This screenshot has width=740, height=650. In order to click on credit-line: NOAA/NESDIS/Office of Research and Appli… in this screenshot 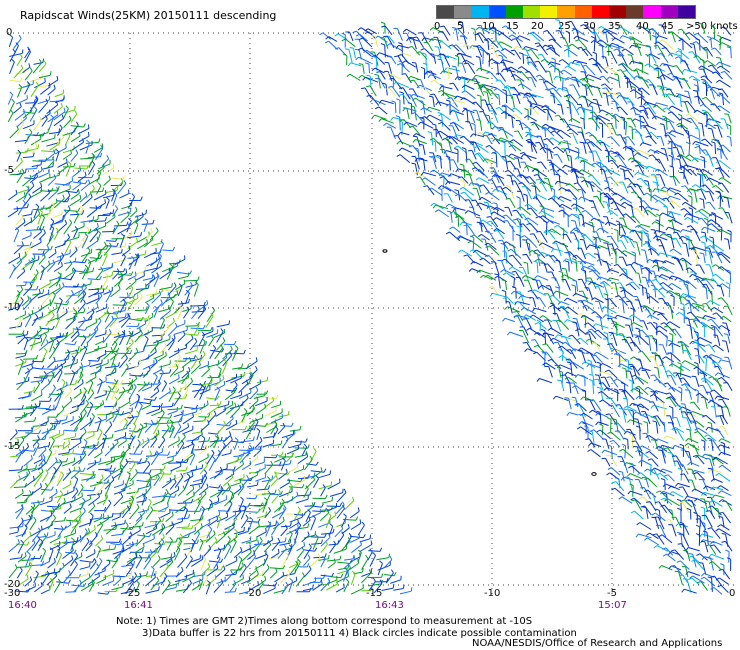, I will do `click(597, 643)`.